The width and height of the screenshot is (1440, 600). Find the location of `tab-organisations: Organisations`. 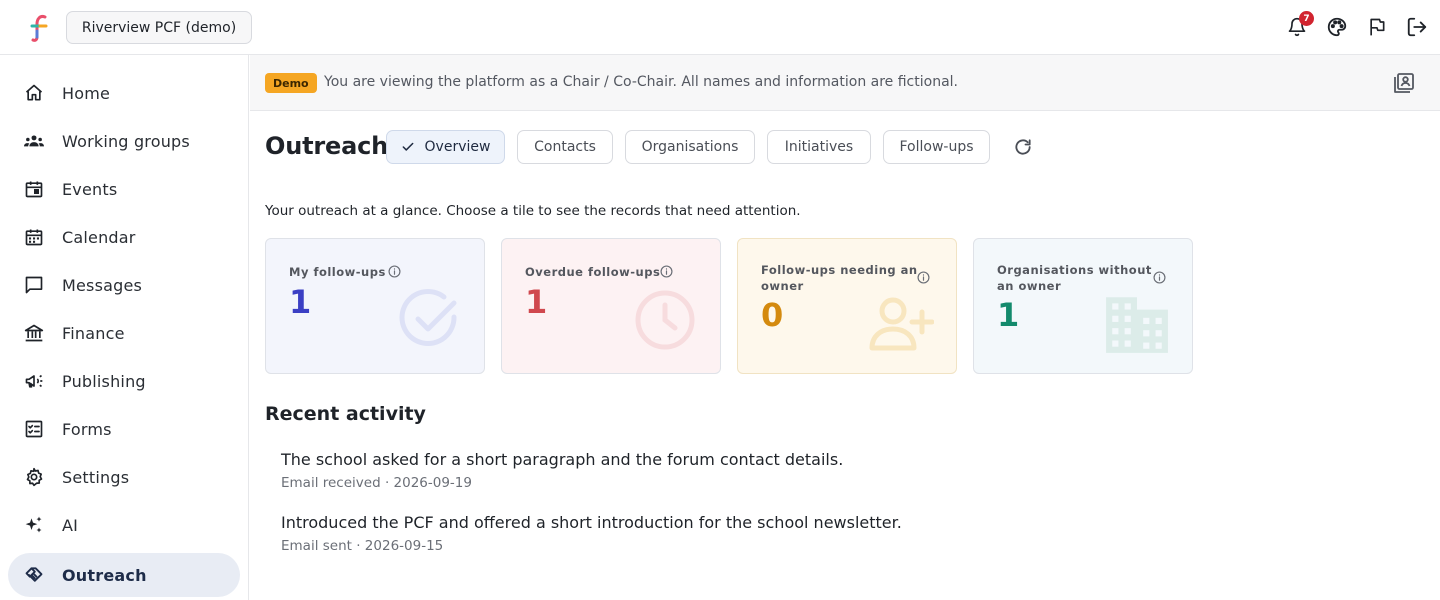

tab-organisations: Organisations is located at coordinates (690, 147).